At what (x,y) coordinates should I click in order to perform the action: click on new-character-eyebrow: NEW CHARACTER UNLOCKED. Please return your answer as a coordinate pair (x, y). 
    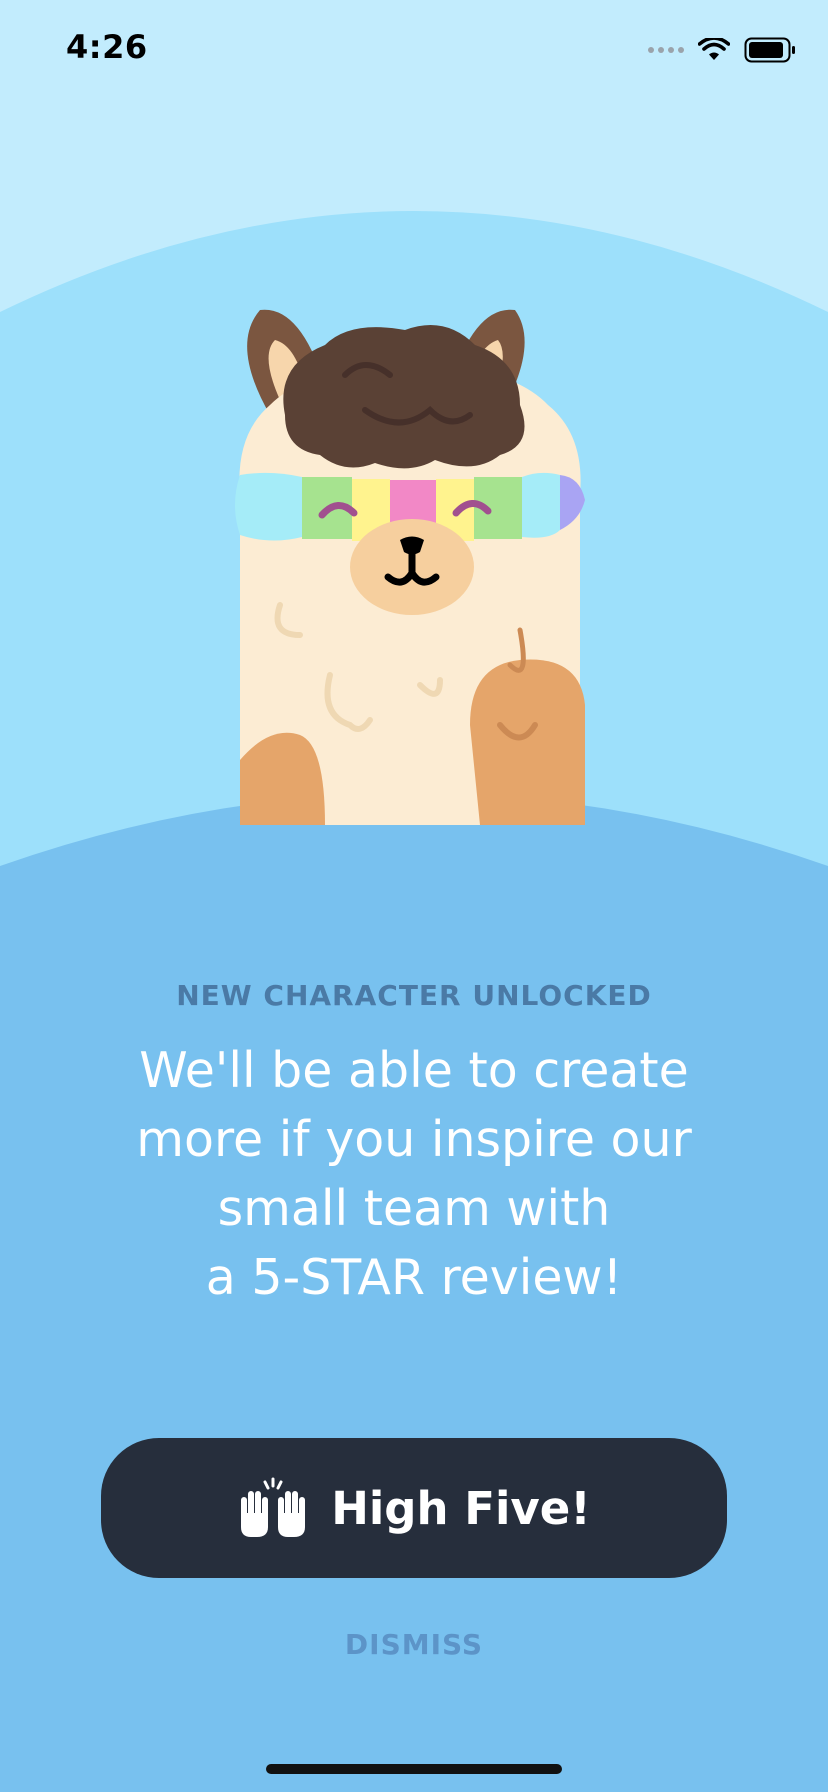
    Looking at the image, I should click on (414, 995).